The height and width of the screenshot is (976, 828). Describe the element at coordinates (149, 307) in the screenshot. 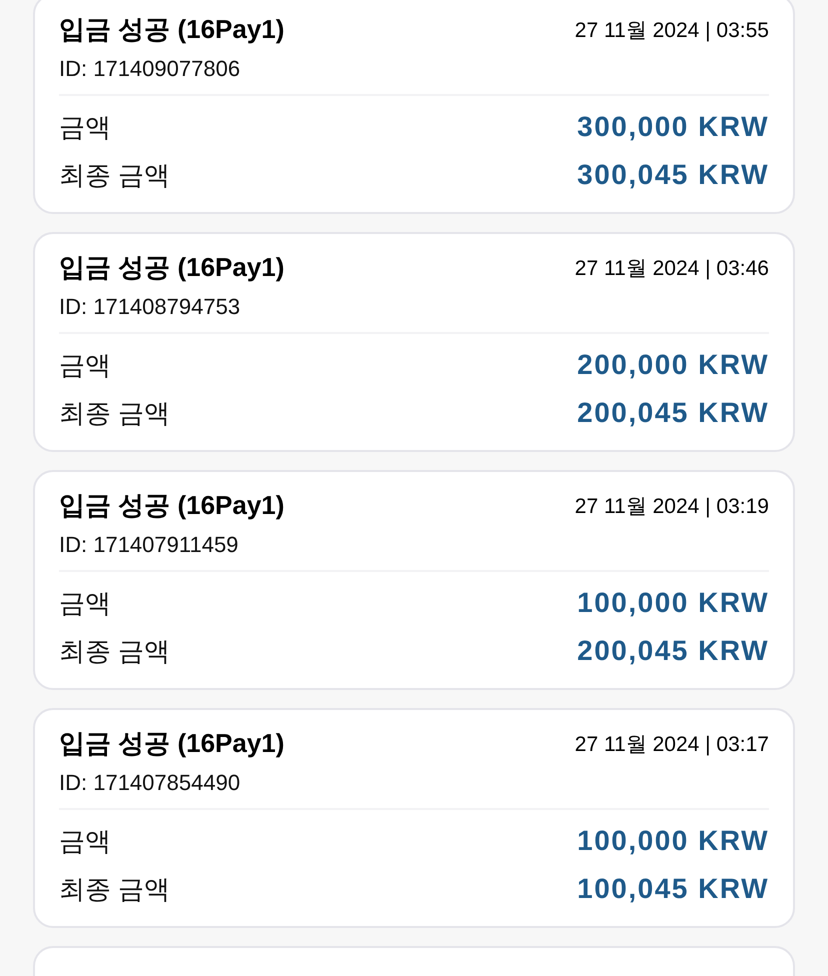

I see `transaction-id: ID: 171408794753` at that location.